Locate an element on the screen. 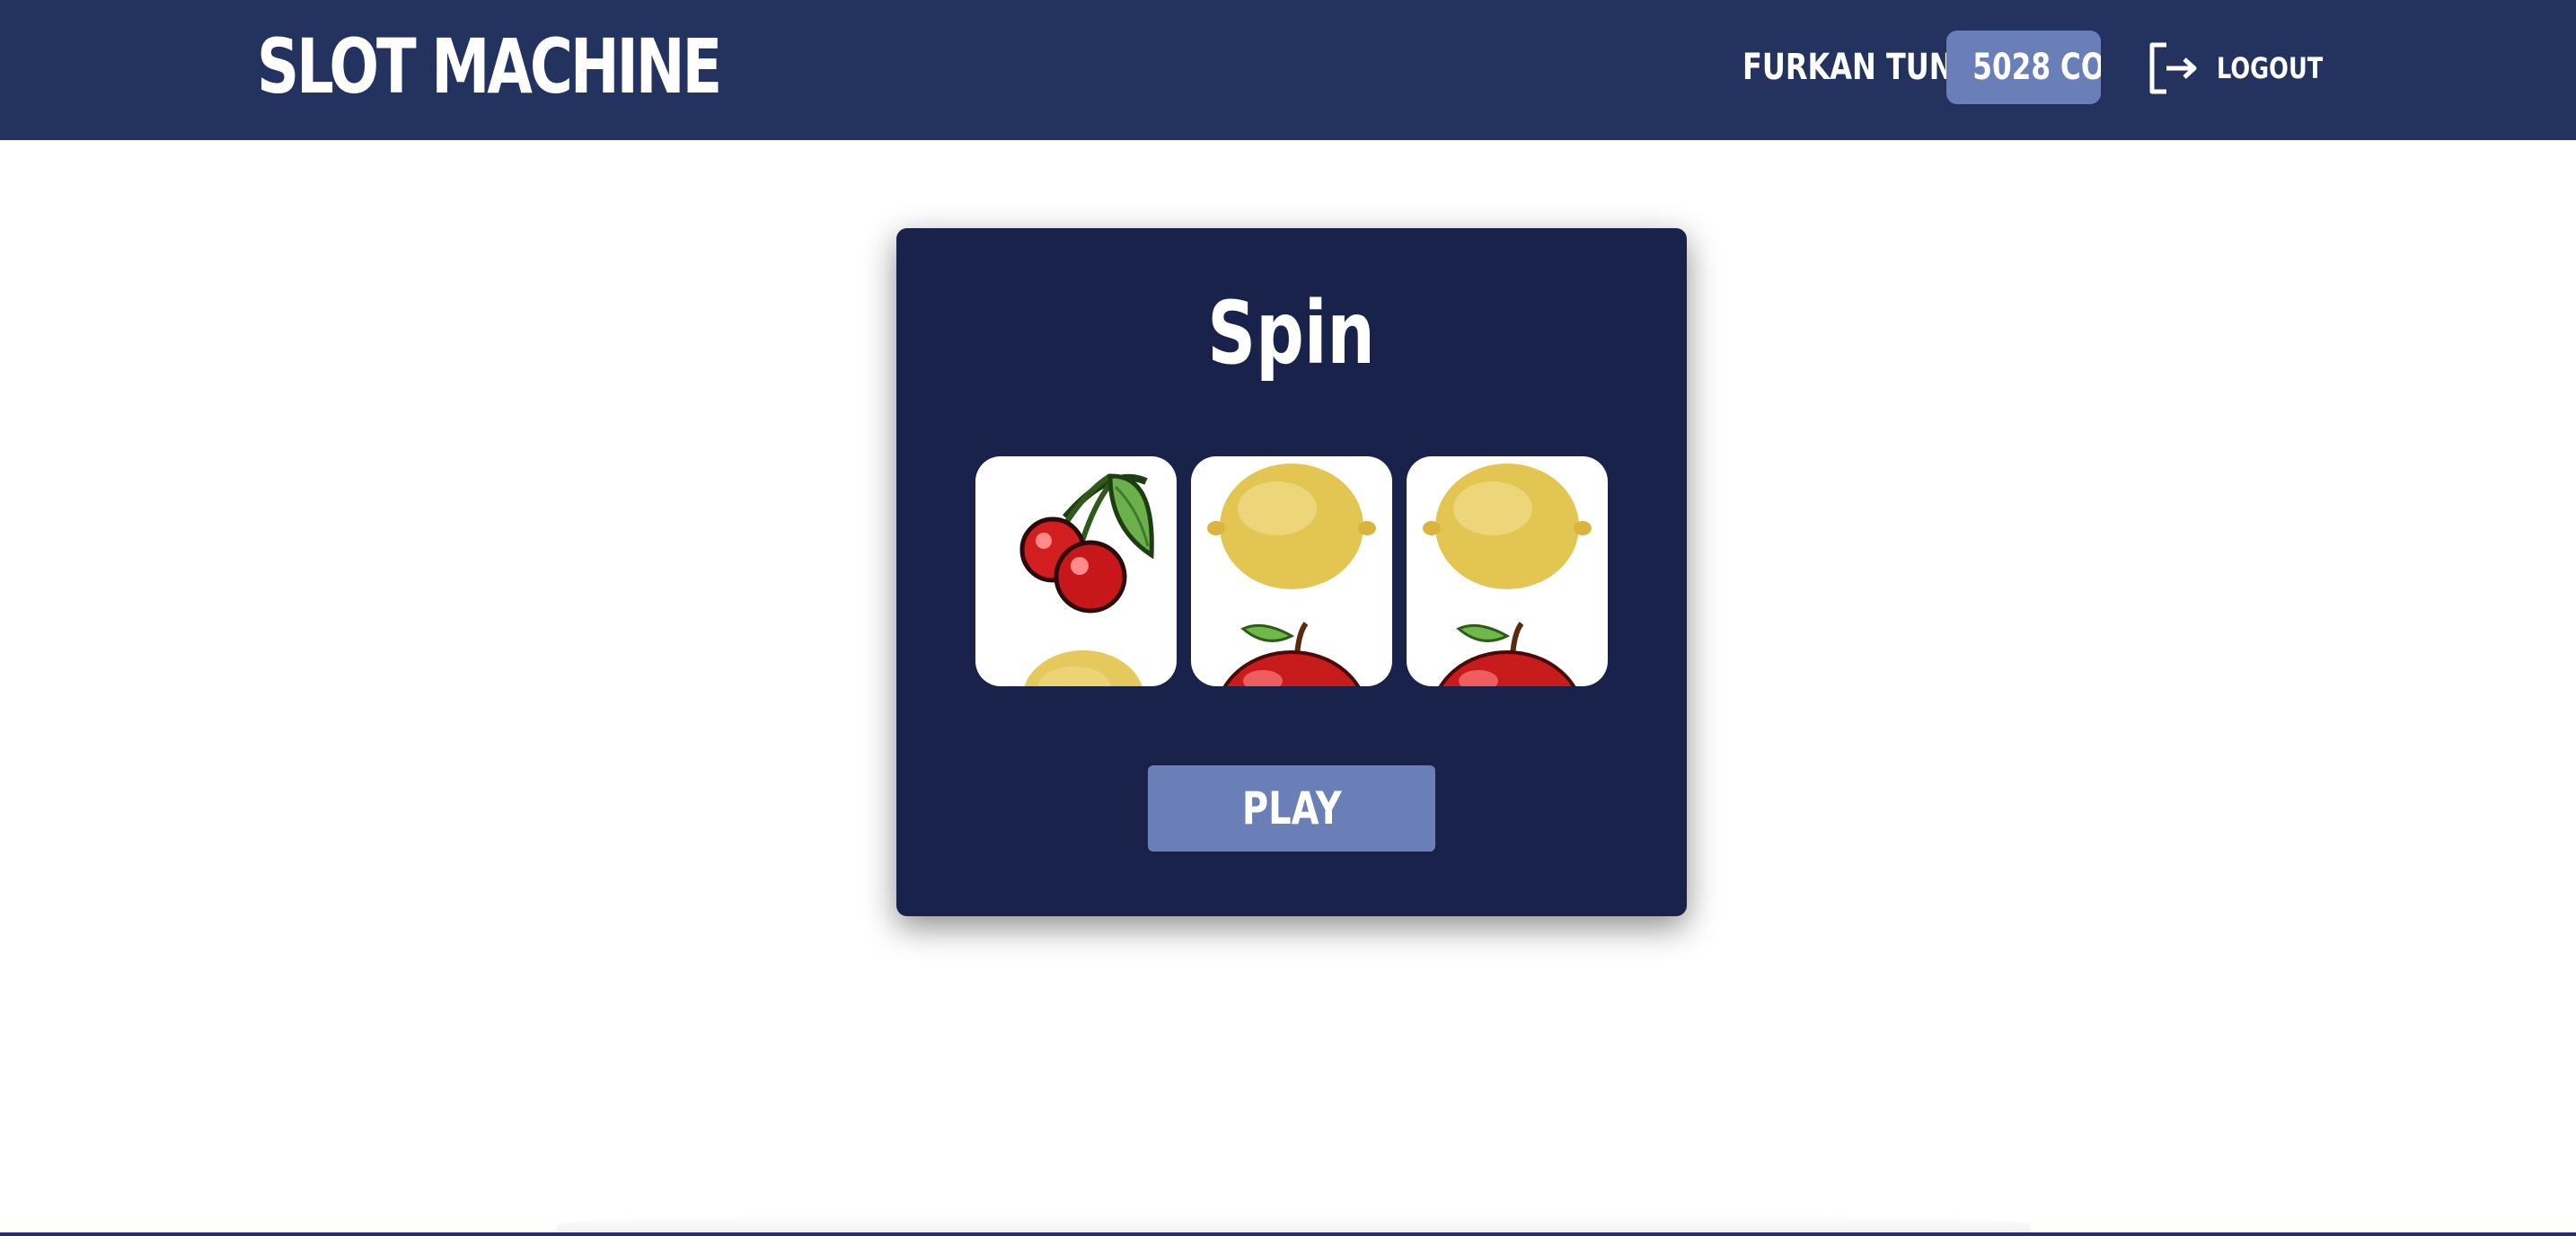 This screenshot has width=2576, height=1236. logout-icon is located at coordinates (2173, 68).